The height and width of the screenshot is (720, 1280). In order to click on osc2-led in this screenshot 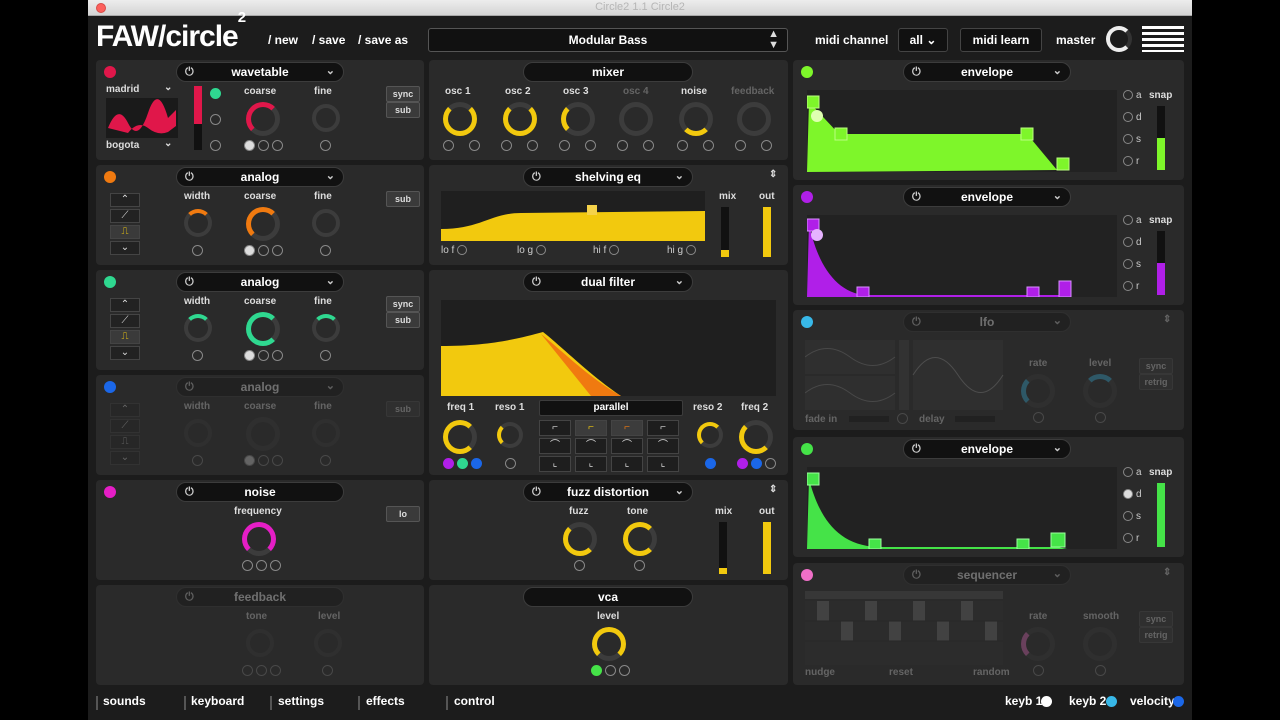, I will do `click(110, 177)`.